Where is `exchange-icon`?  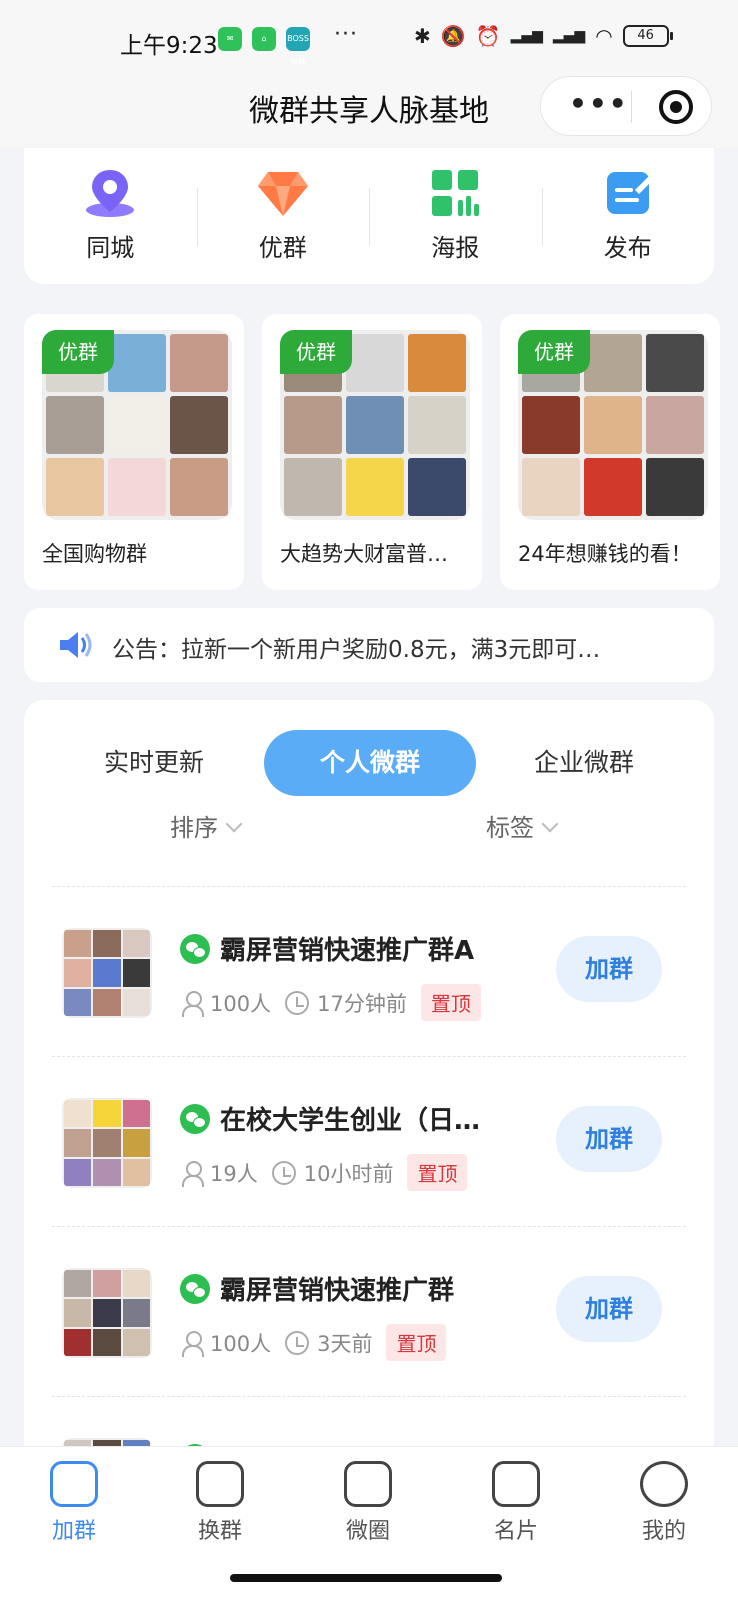
exchange-icon is located at coordinates (220, 1484).